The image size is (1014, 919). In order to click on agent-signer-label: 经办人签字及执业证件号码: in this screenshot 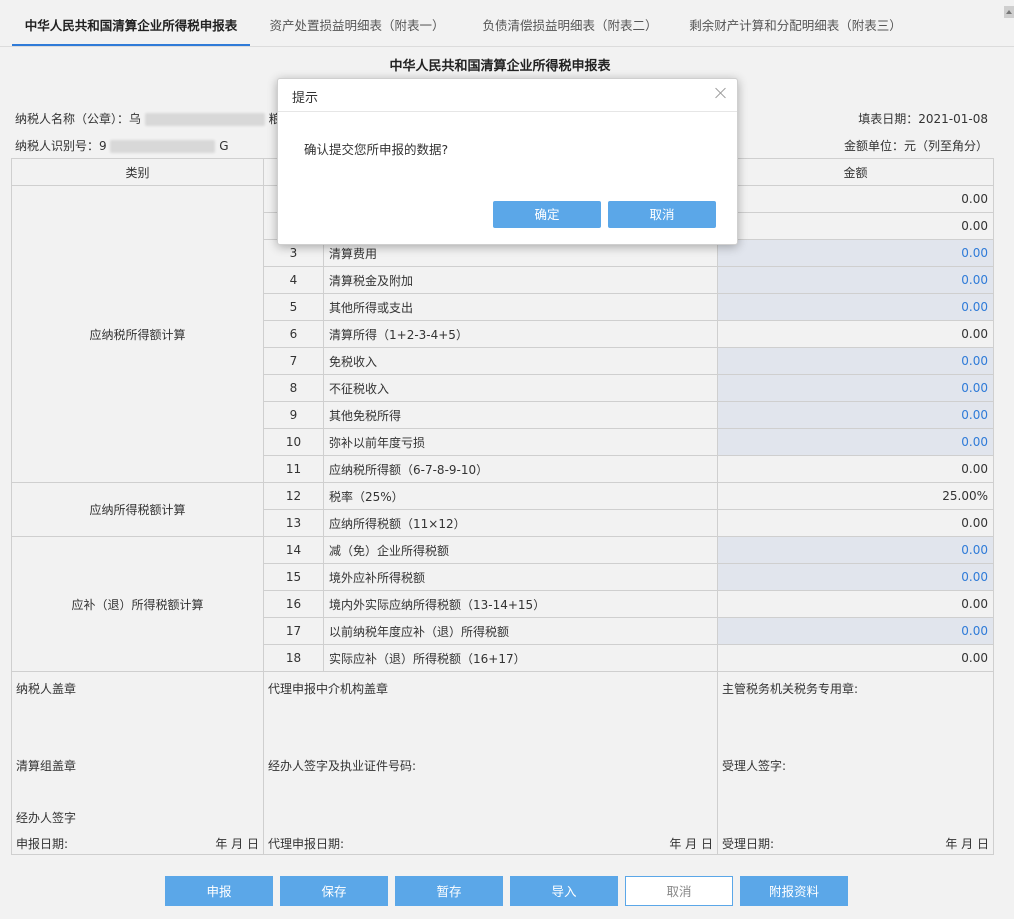, I will do `click(342, 766)`.